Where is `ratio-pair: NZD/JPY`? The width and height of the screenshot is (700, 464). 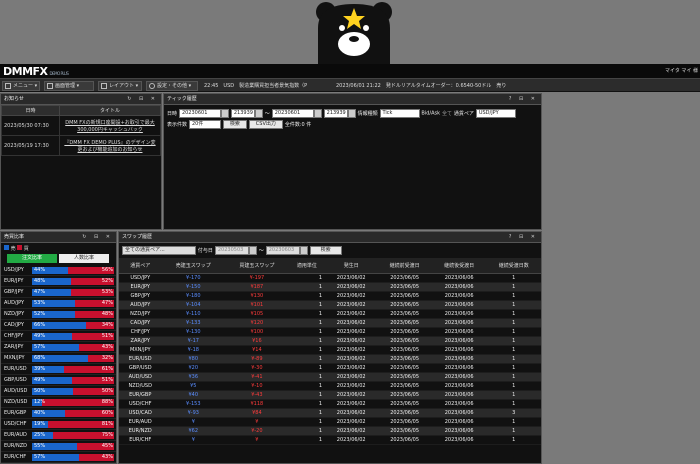 ratio-pair: NZD/JPY is located at coordinates (14, 314).